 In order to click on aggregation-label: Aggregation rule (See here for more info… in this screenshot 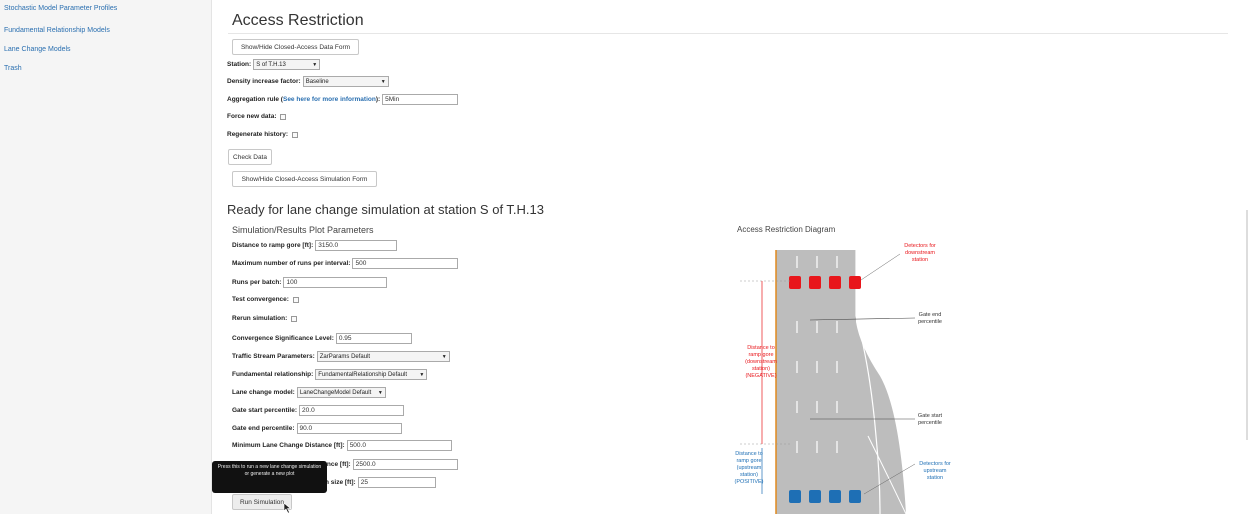, I will do `click(304, 99)`.